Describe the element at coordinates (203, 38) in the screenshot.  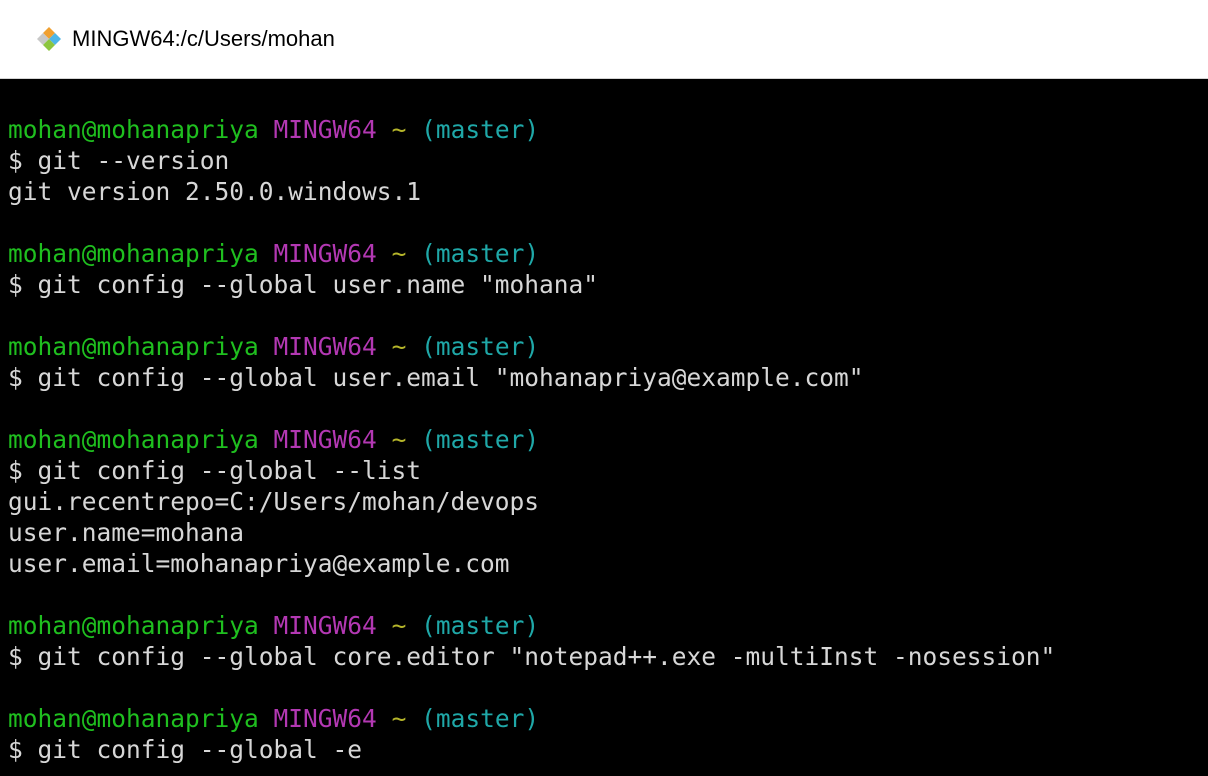
I see `window-title: MINGW64:/c/Users/mohan` at that location.